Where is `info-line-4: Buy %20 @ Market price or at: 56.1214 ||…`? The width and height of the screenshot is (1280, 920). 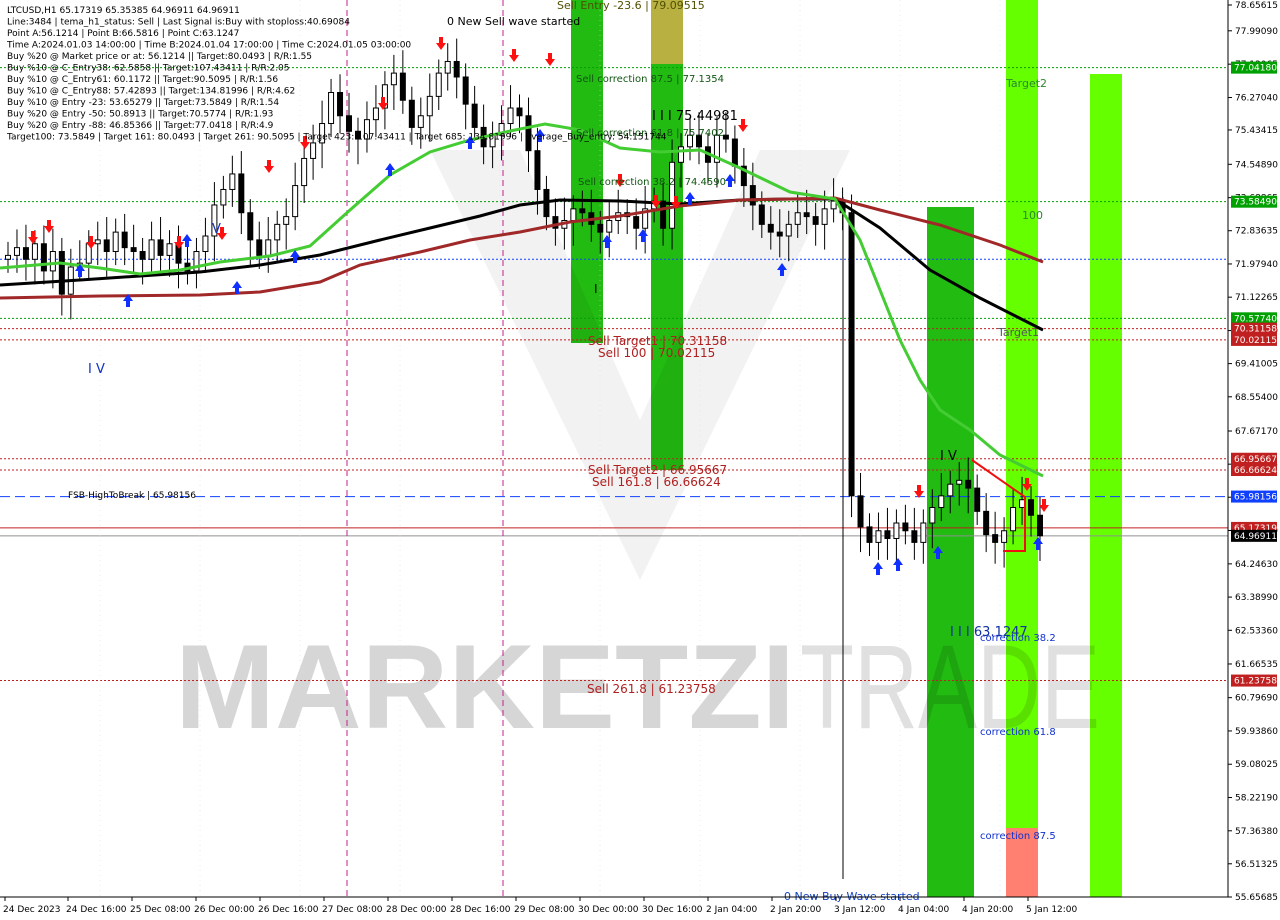
info-line-4: Buy %20 @ Market price or at: 56.1214 ||… is located at coordinates (159, 57).